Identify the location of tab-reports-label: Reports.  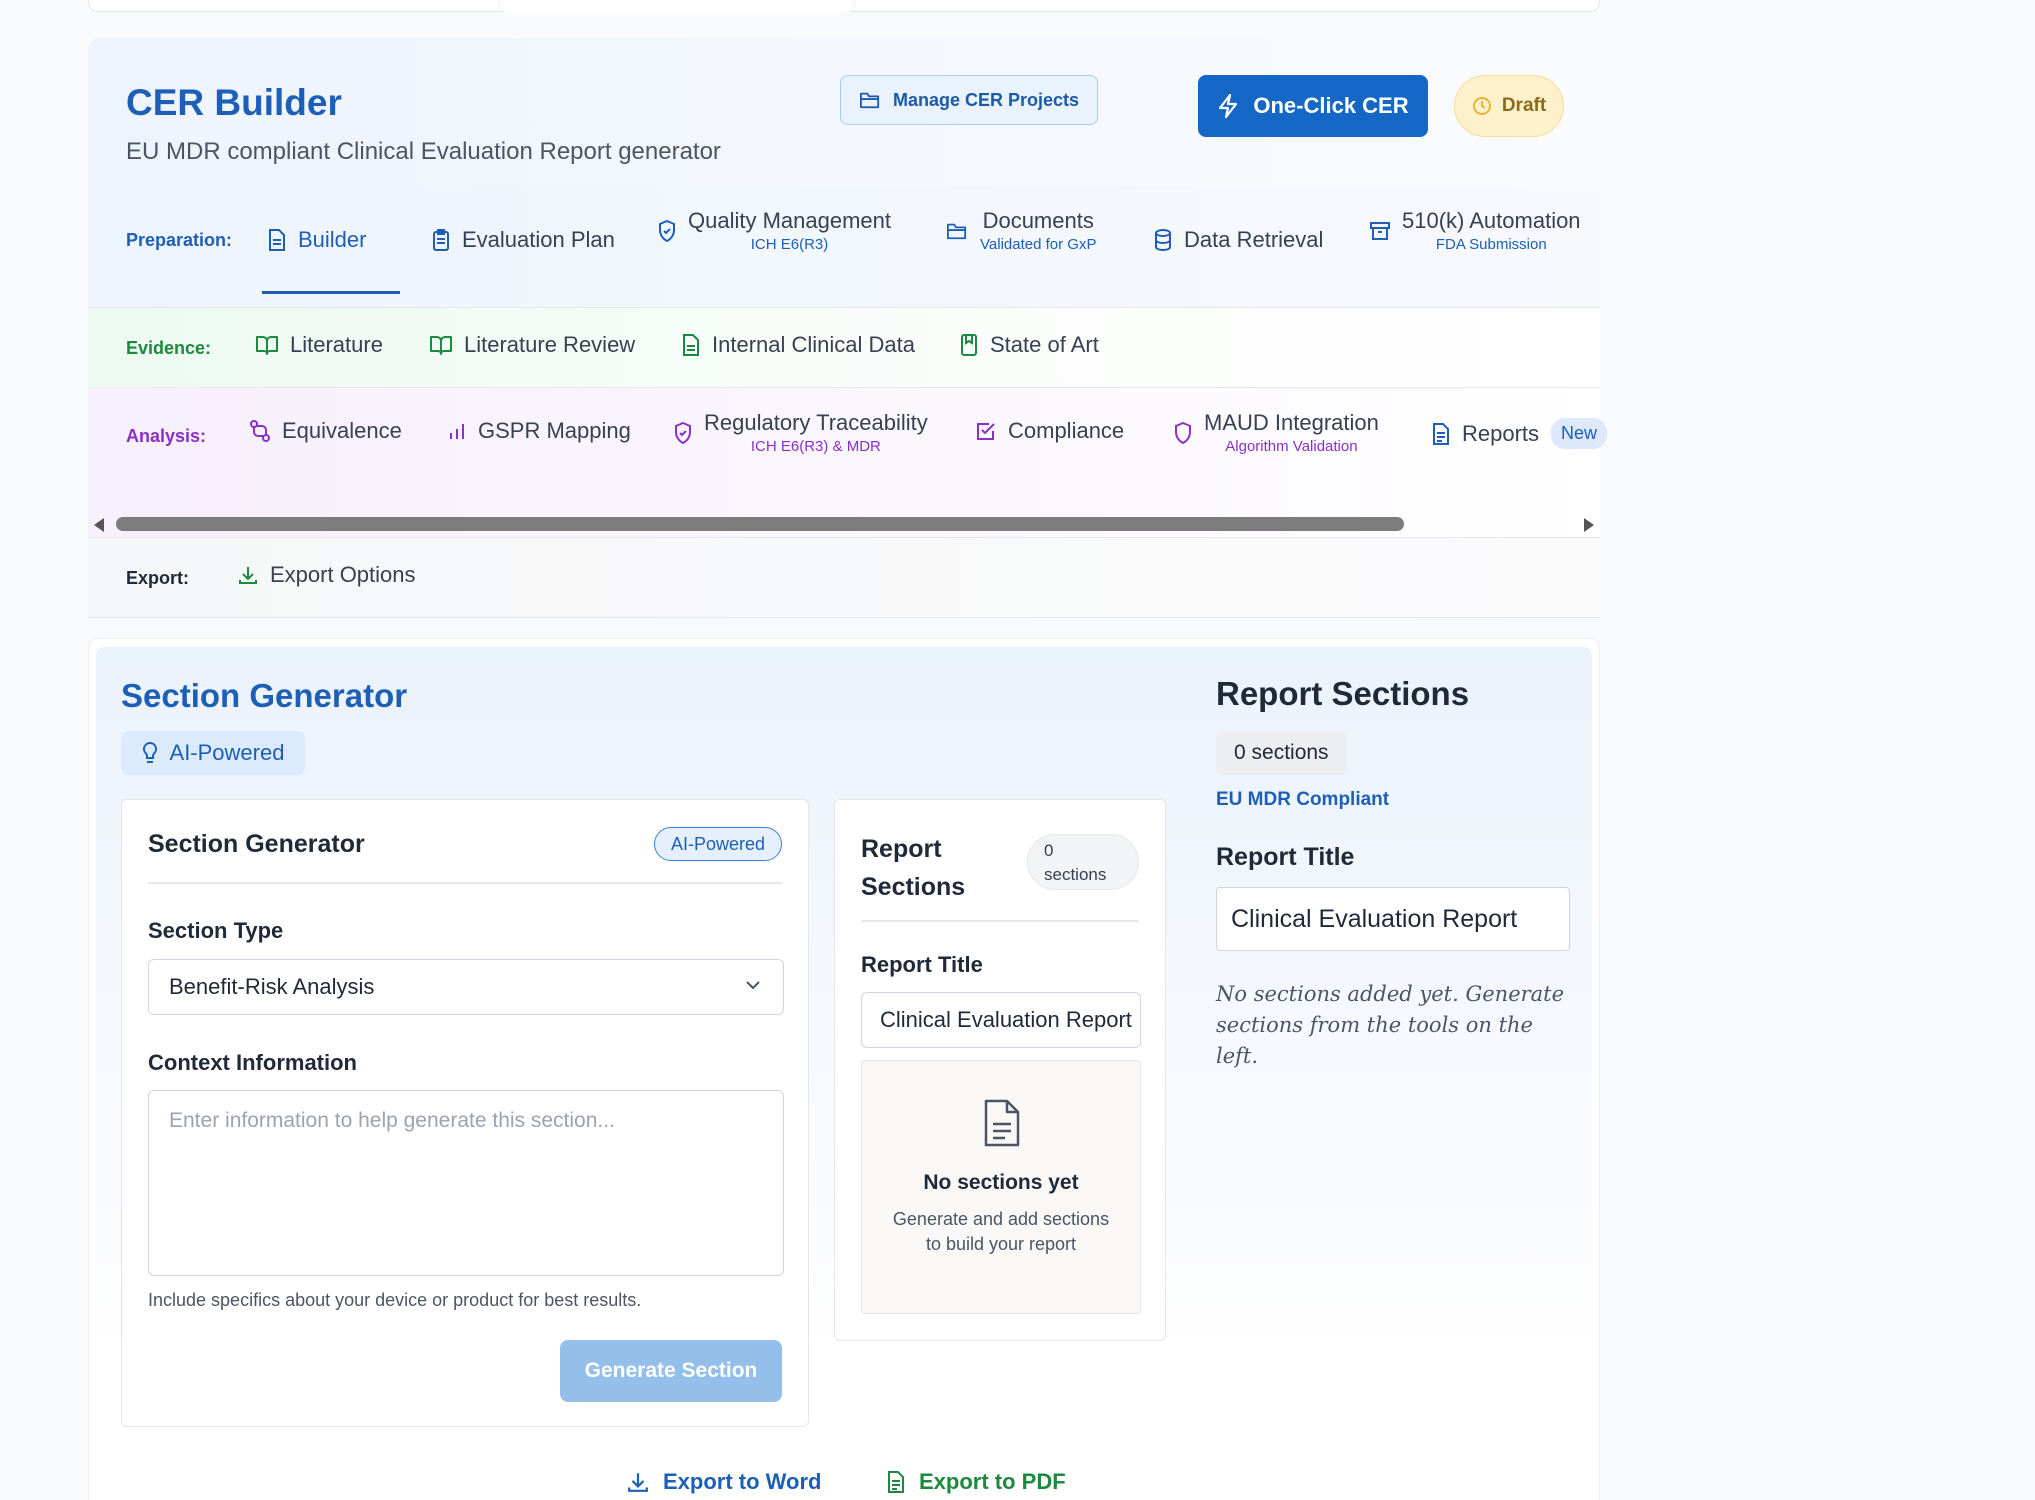
(1501, 433).